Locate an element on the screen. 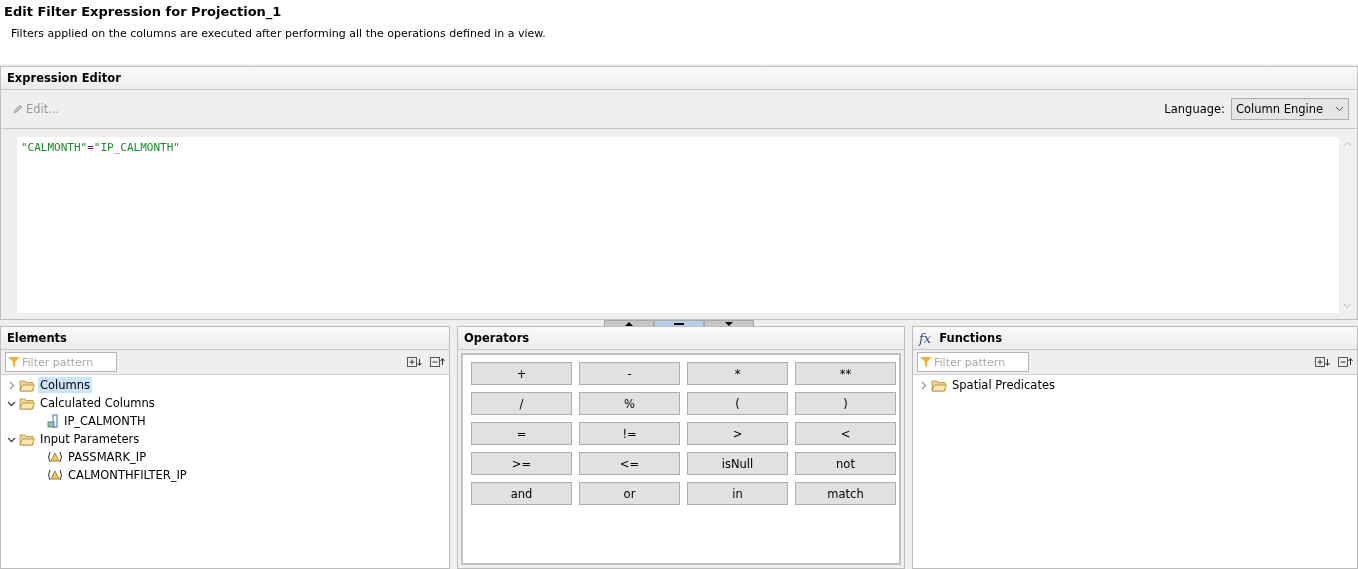  operator-button: match is located at coordinates (845, 493).